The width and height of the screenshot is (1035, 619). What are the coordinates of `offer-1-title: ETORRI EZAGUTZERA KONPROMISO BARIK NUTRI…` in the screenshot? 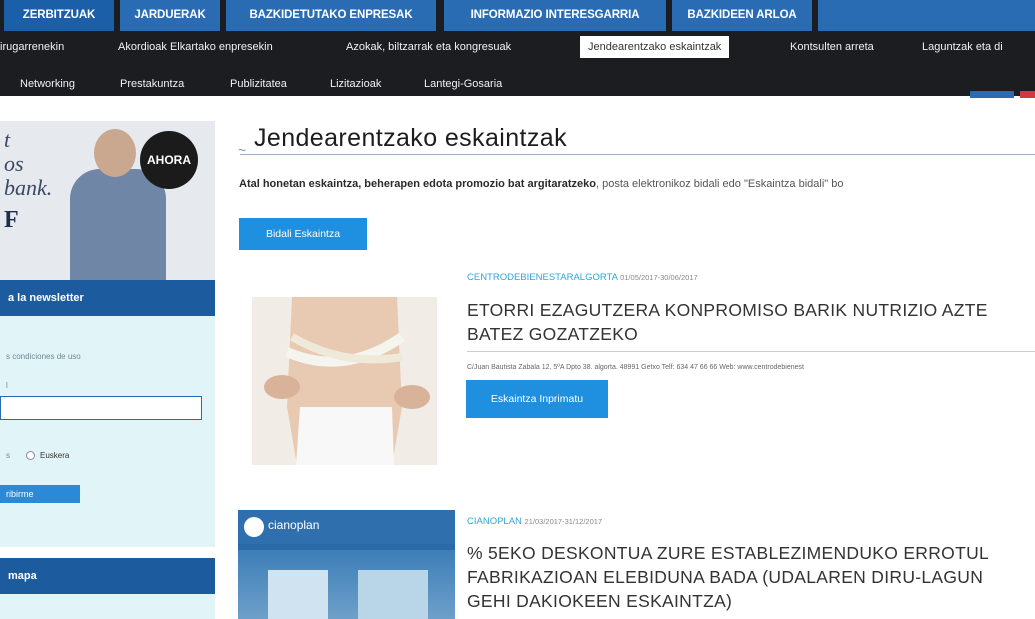 It's located at (751, 322).